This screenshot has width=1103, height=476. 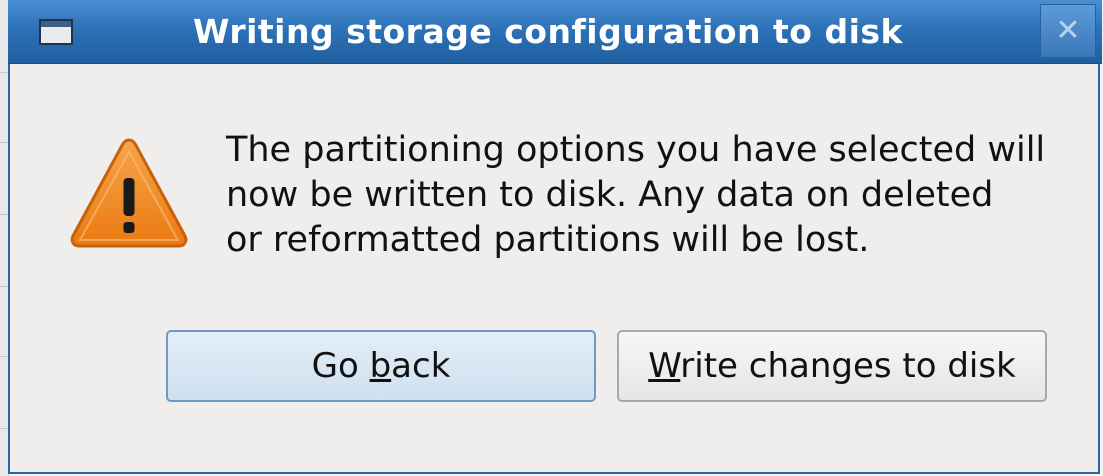 What do you see at coordinates (129, 193) in the screenshot?
I see `warning-triangle-icon` at bounding box center [129, 193].